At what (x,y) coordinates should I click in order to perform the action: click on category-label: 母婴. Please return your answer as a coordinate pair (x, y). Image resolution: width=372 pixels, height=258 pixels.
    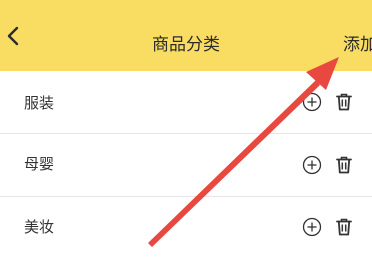
    Looking at the image, I should click on (39, 164).